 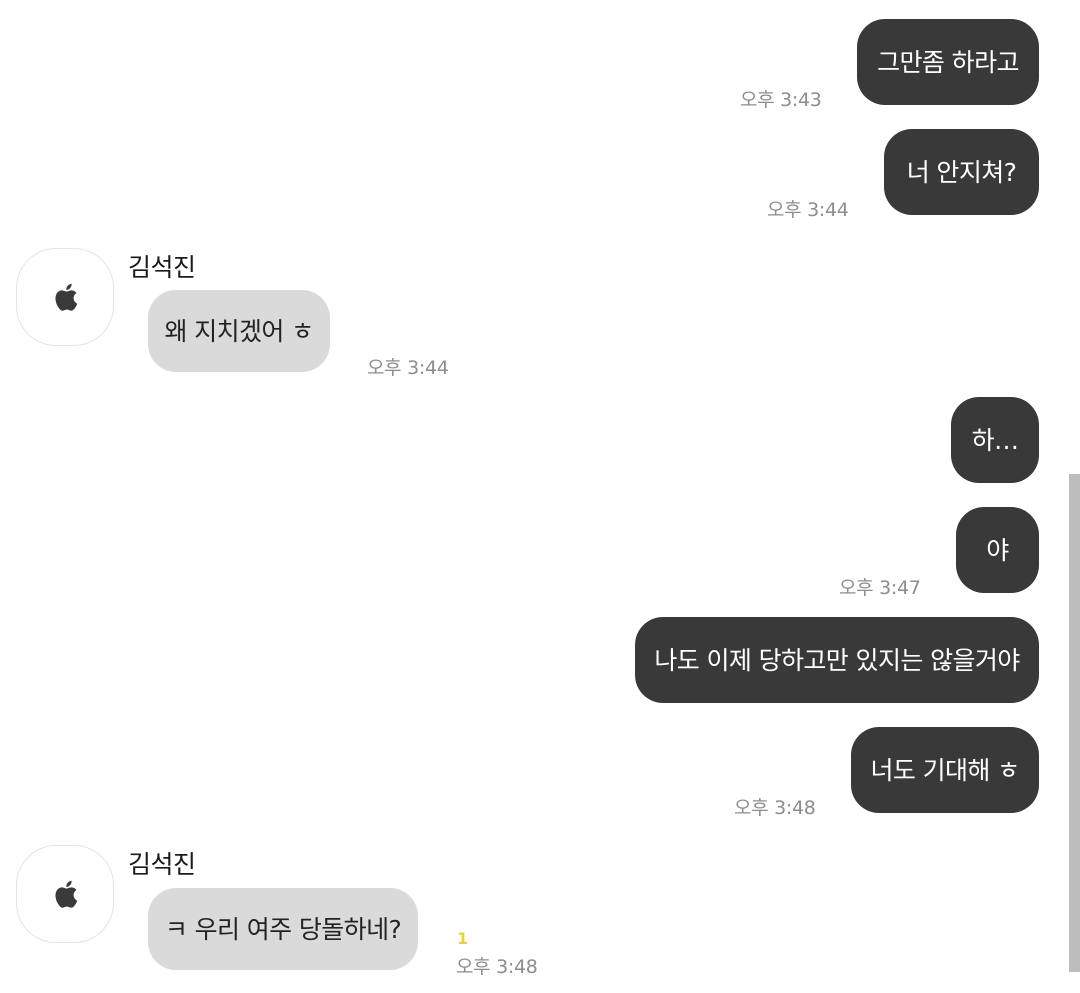 I want to click on other-message-bubble: ㅋ 우리 여주 당돌하네?, so click(x=283, y=929).